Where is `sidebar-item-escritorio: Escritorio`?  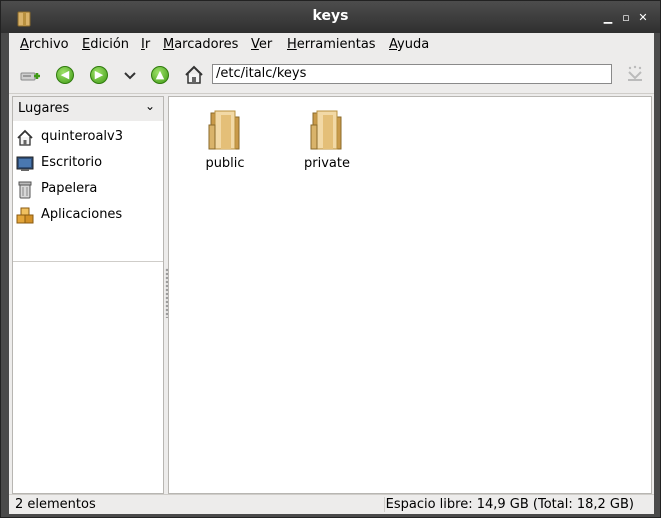 sidebar-item-escritorio: Escritorio is located at coordinates (88, 164).